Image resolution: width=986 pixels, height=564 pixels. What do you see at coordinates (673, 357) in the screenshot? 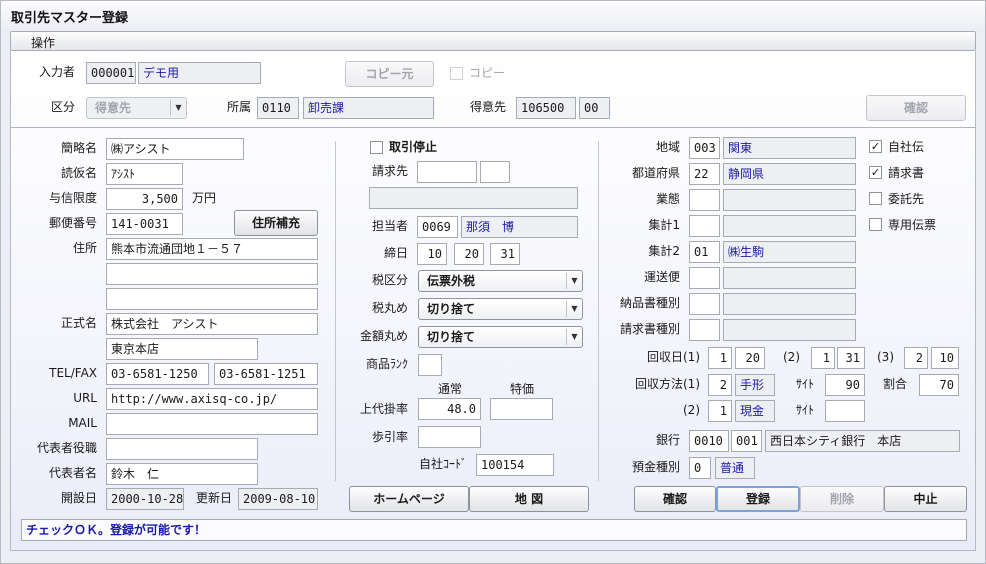
I see `collect-day-label: 回収日(1)` at bounding box center [673, 357].